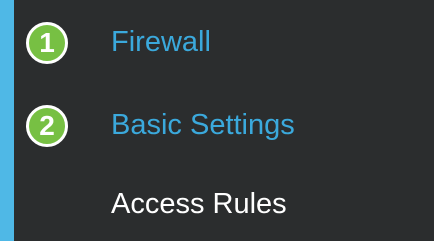 The width and height of the screenshot is (434, 241). I want to click on menu-item-label: Firewall, so click(161, 42).